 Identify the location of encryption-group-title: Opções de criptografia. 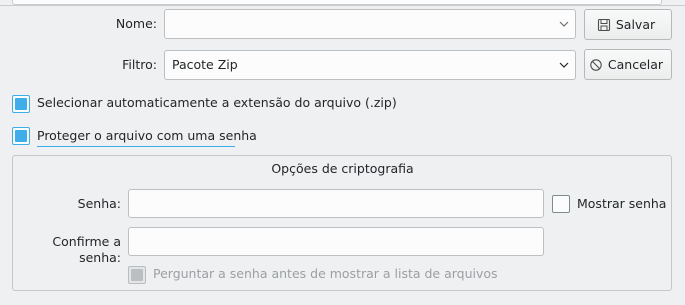
(342, 168).